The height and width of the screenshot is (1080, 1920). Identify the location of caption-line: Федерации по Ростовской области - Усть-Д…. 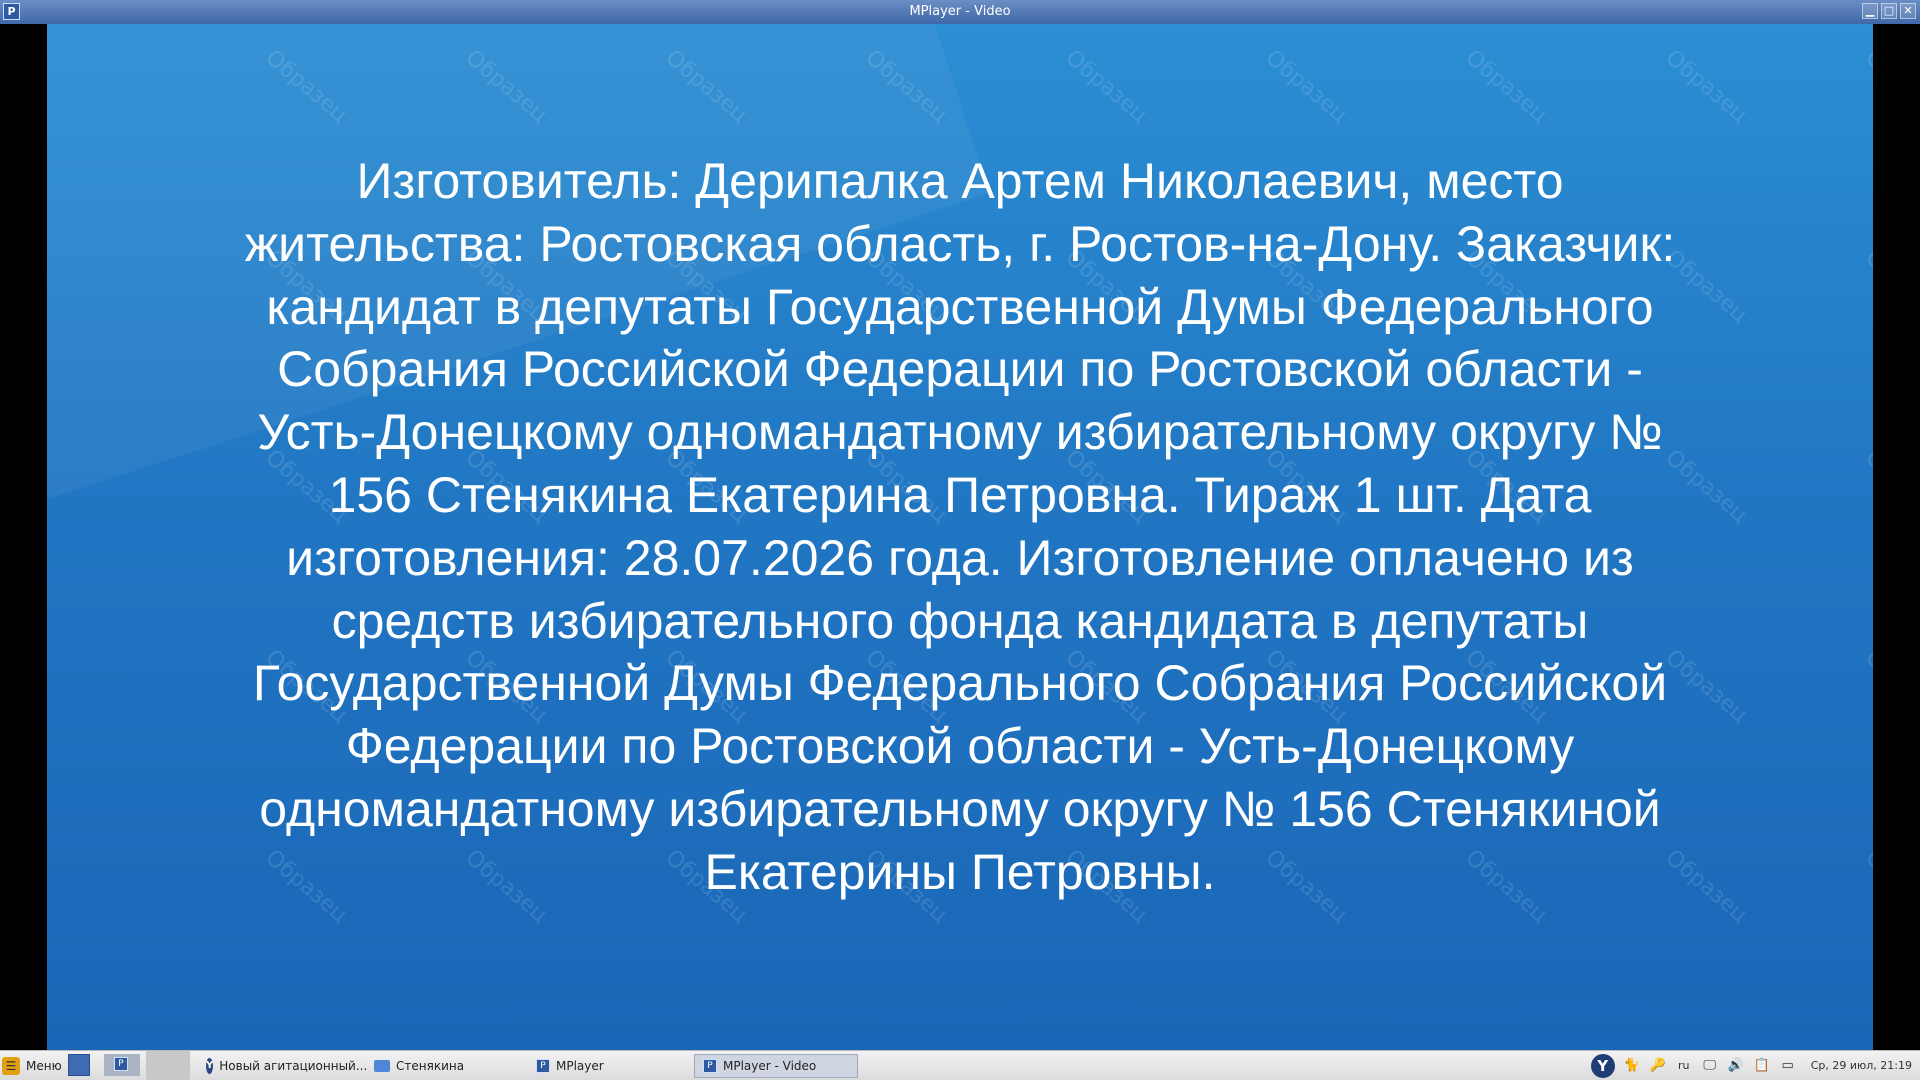
(960, 746).